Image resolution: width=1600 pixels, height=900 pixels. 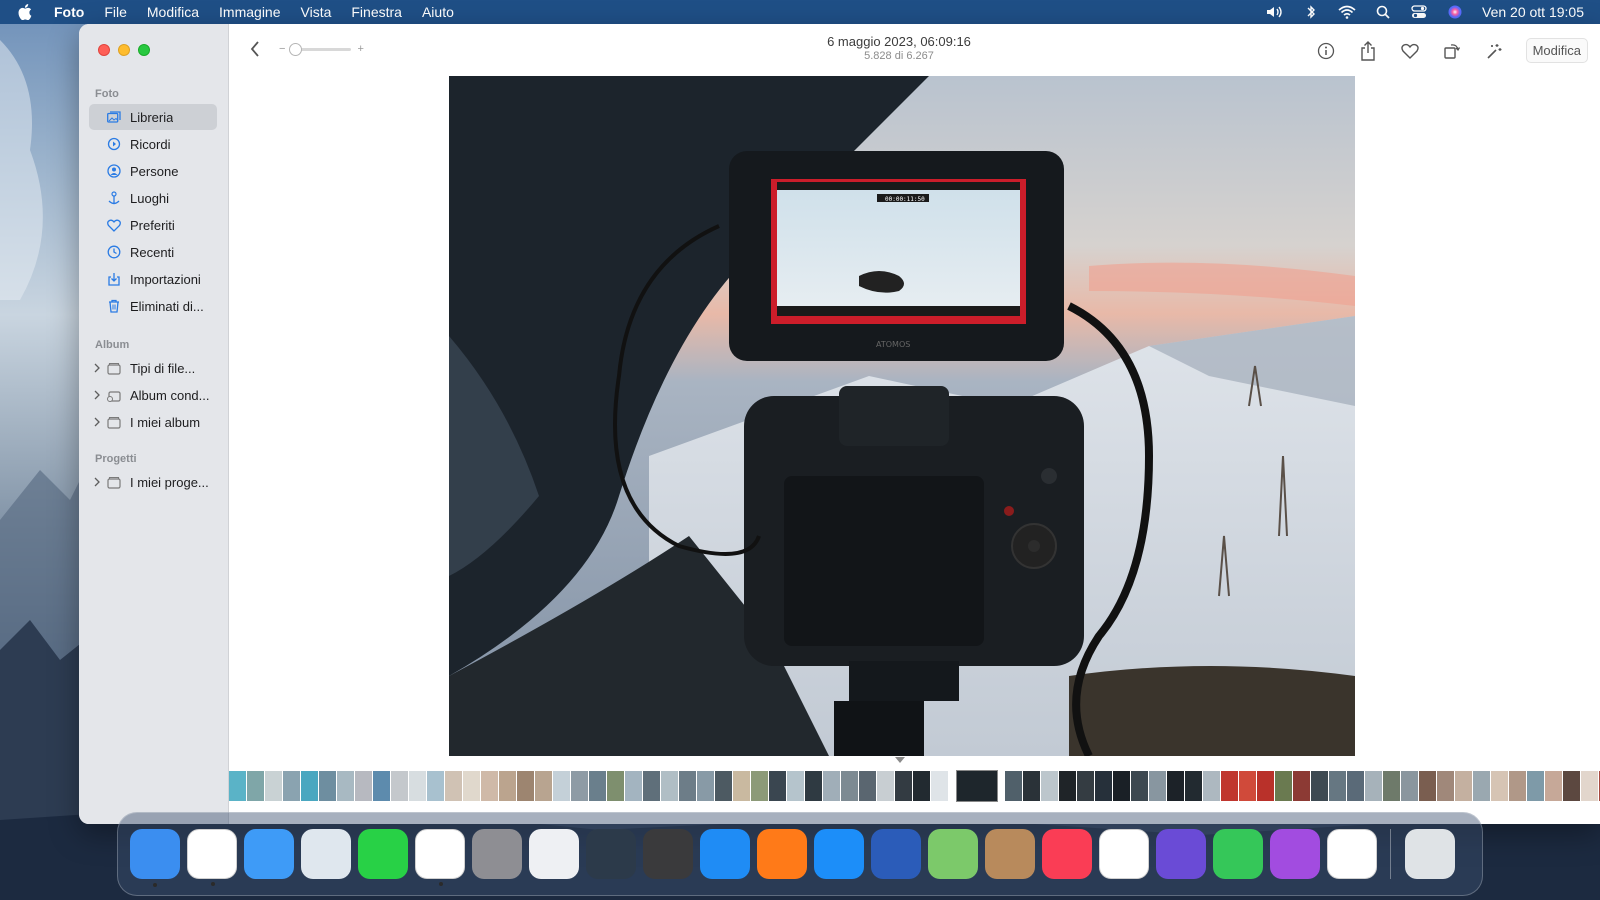 I want to click on spotlight-icon, so click(x=1383, y=12).